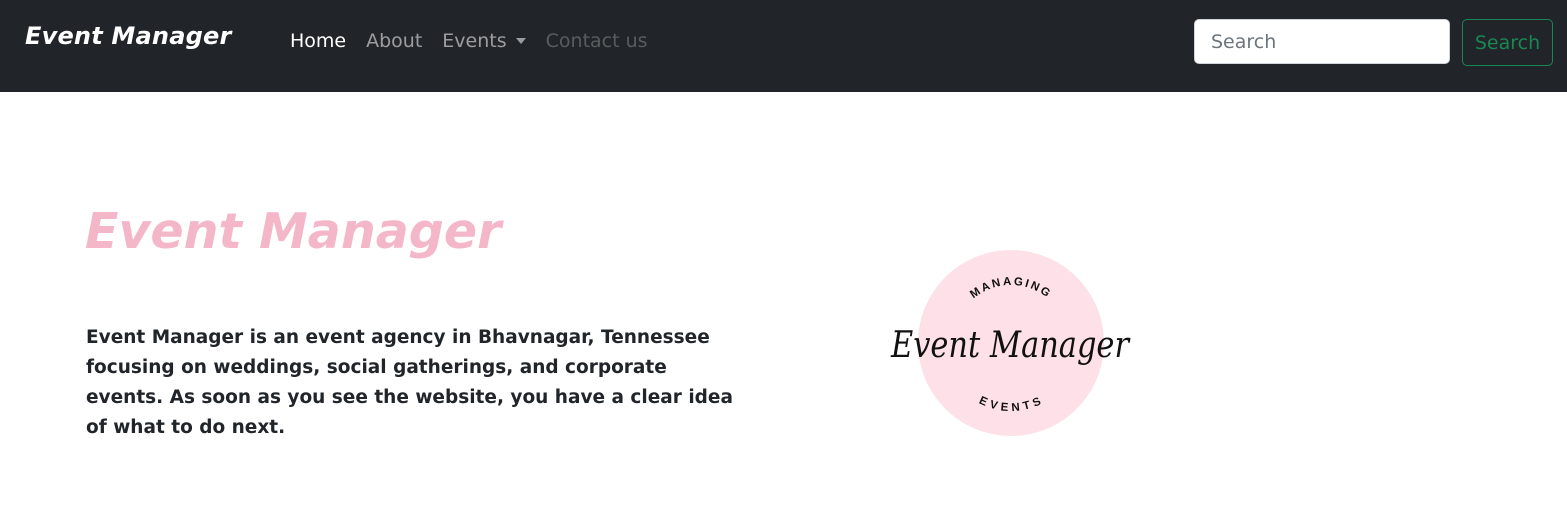  I want to click on nav-dropdown-events: Events, so click(484, 41).